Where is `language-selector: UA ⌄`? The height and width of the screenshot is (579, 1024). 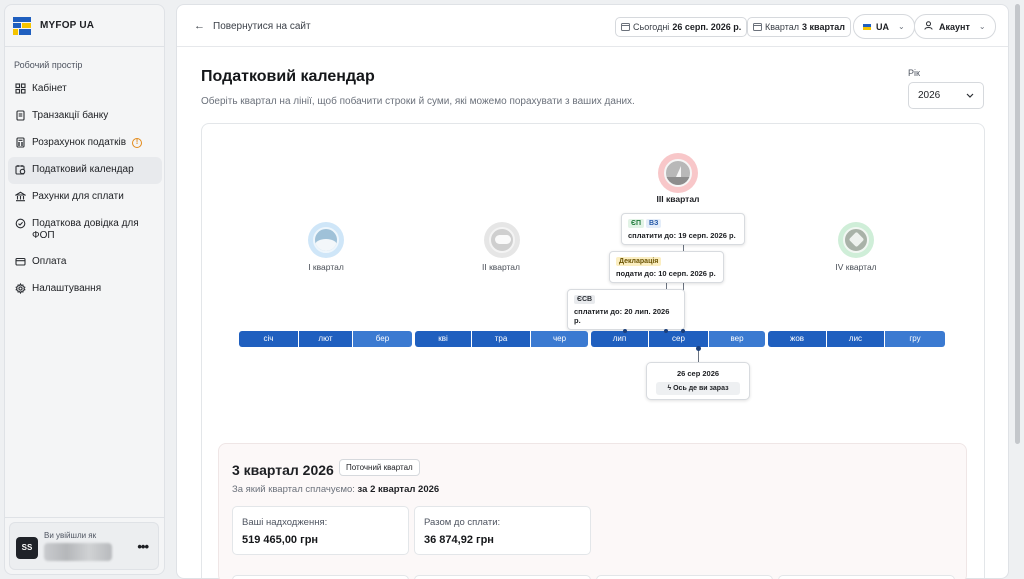
language-selector: UA ⌄ is located at coordinates (884, 26).